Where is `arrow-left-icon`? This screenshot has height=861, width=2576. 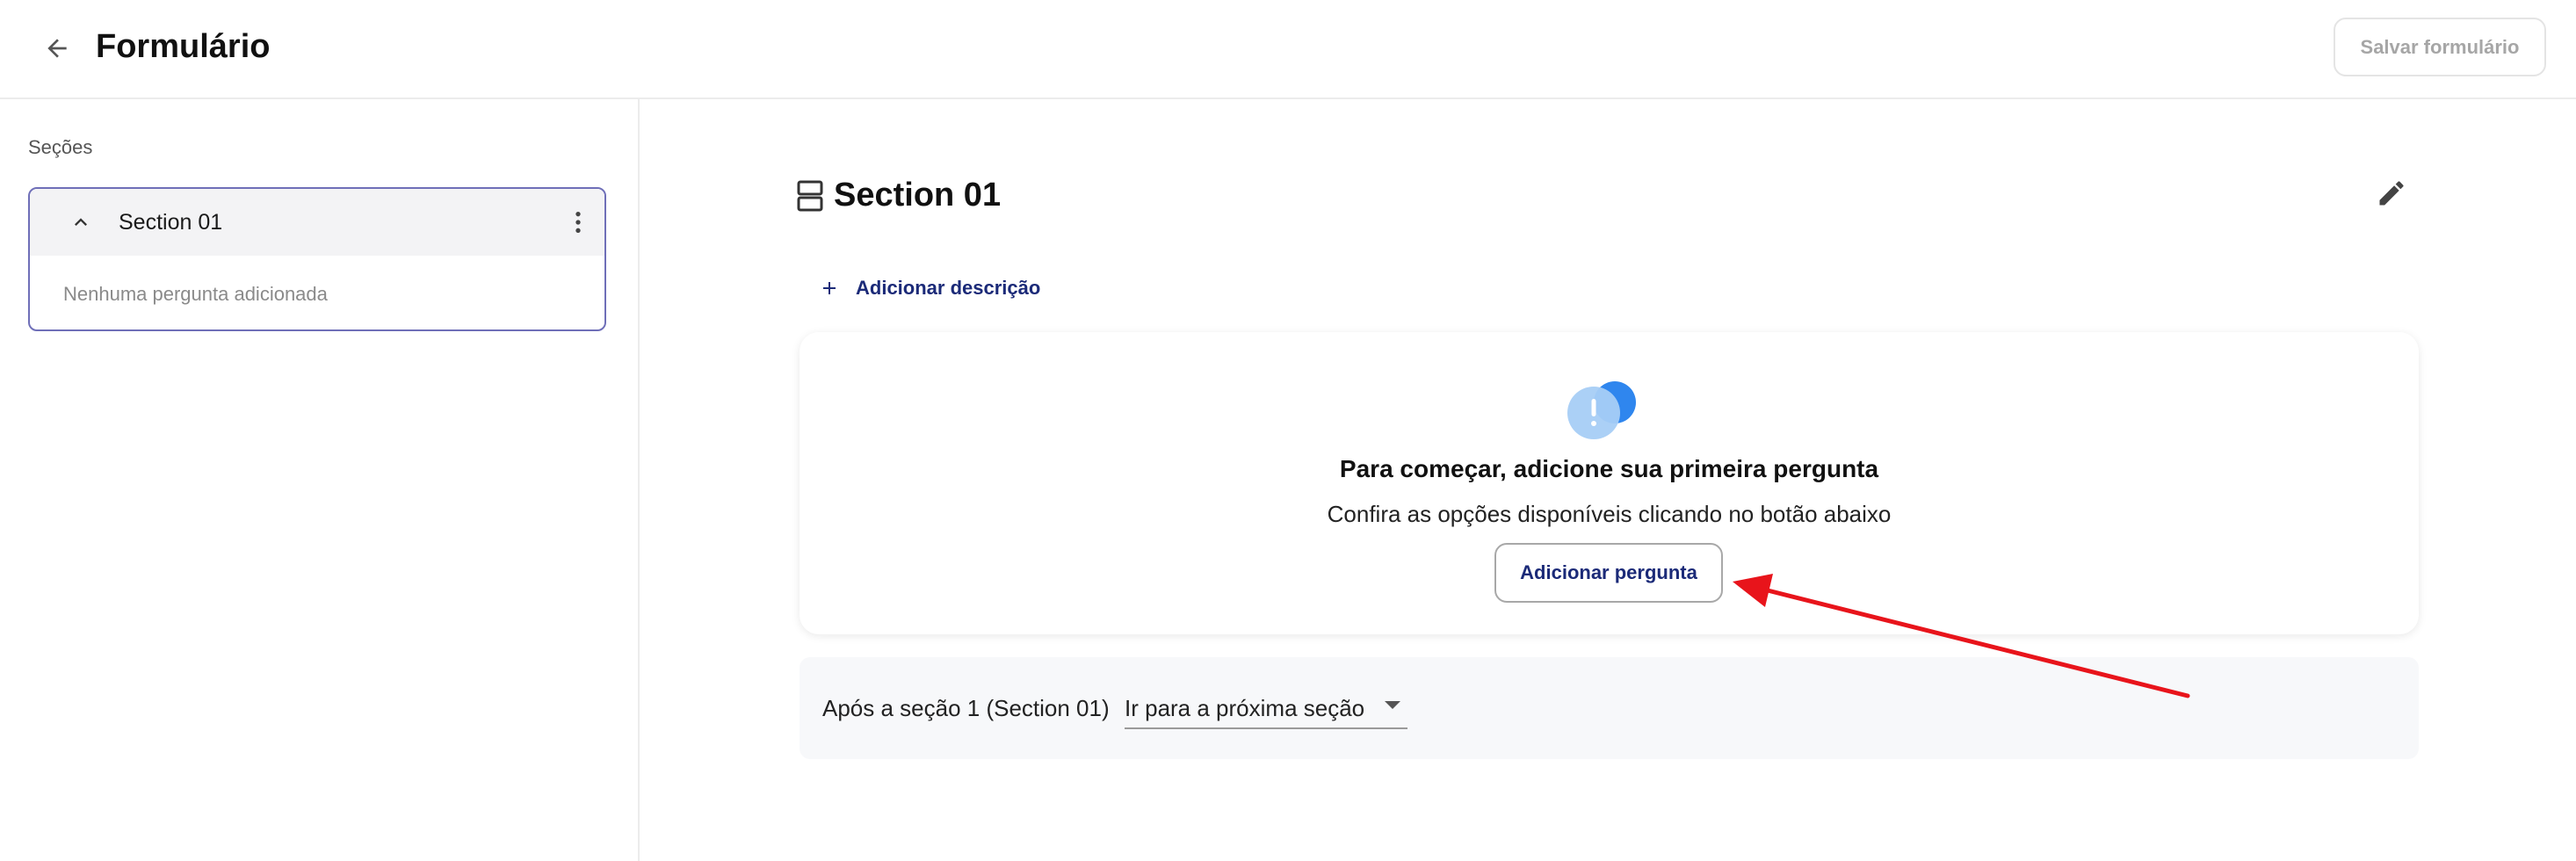
arrow-left-icon is located at coordinates (57, 48).